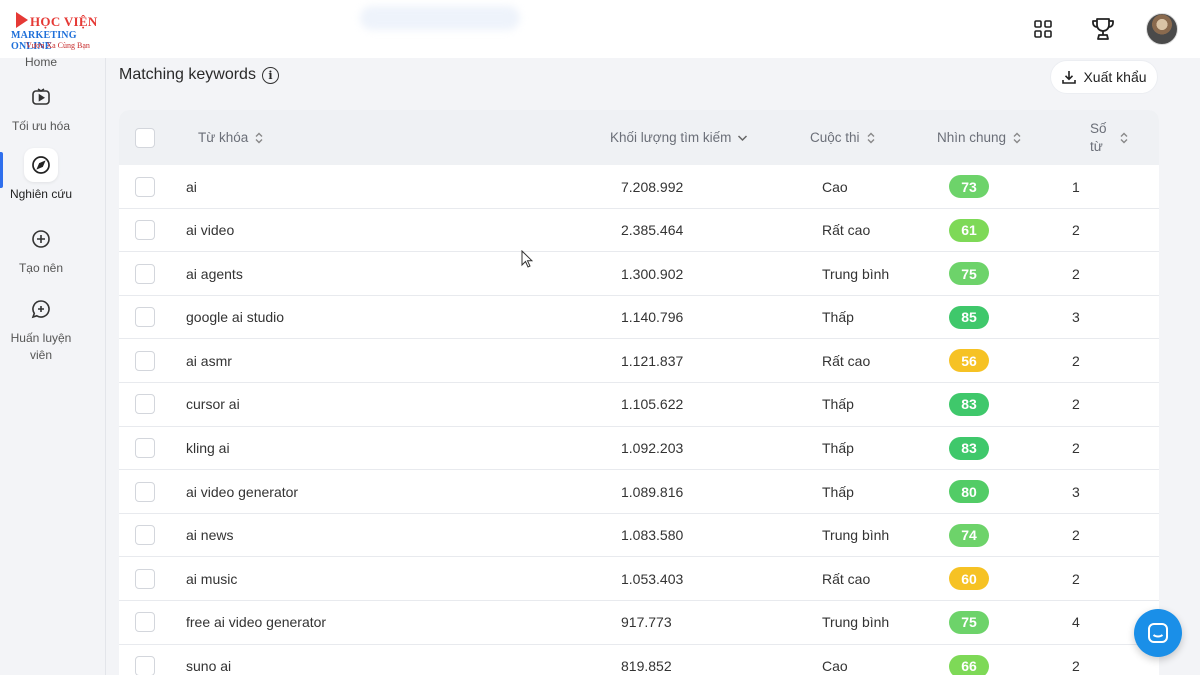  What do you see at coordinates (191, 186) in the screenshot?
I see `keyword-cell: ai` at bounding box center [191, 186].